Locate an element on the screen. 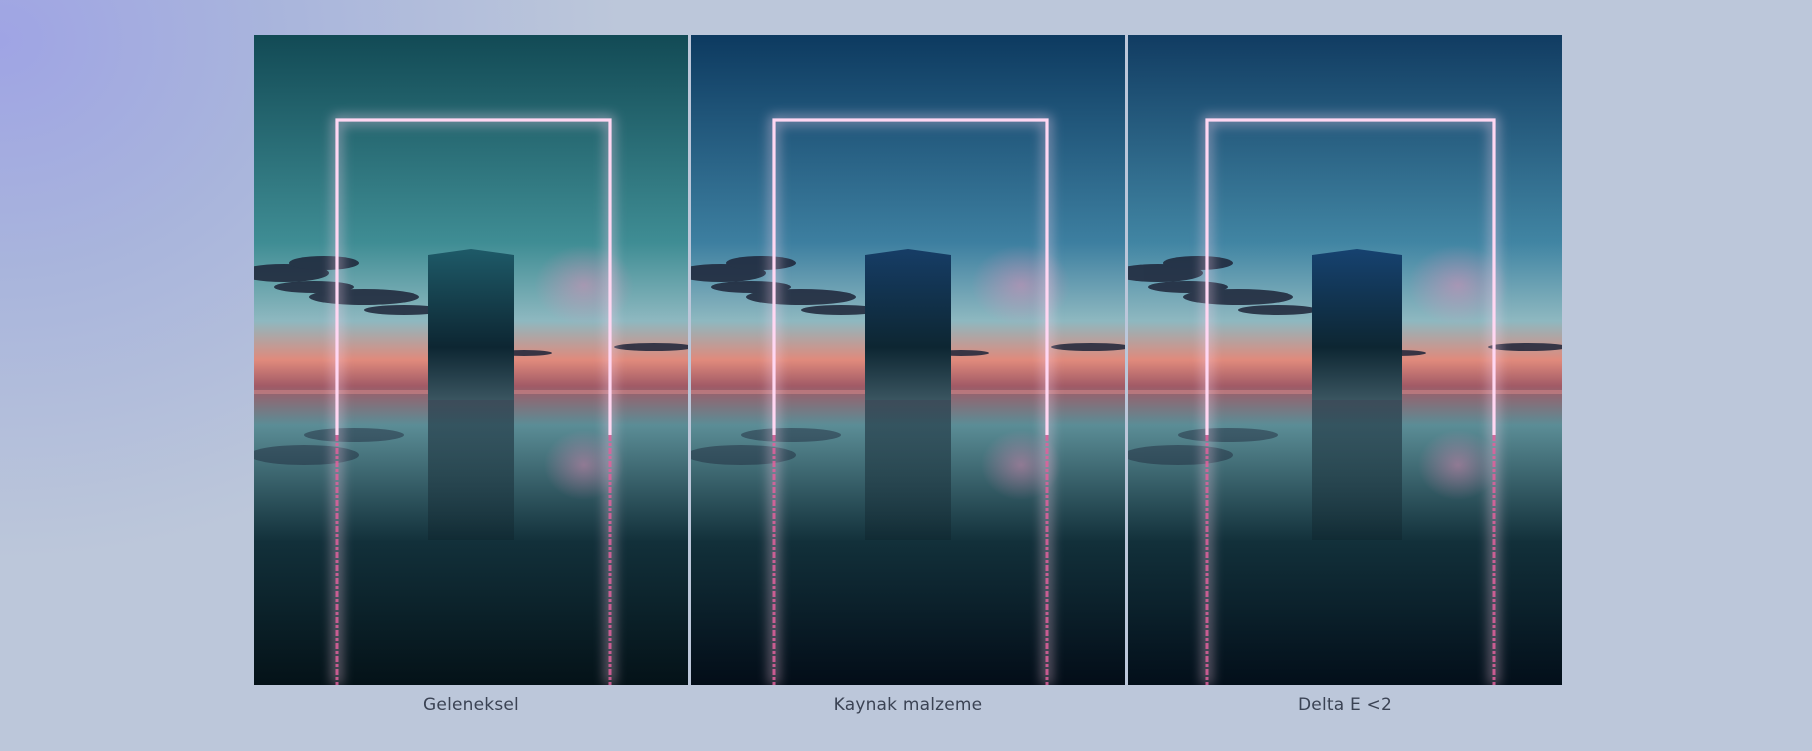 This screenshot has height=751, width=1812. caption-traditional: Geleneksel is located at coordinates (471, 705).